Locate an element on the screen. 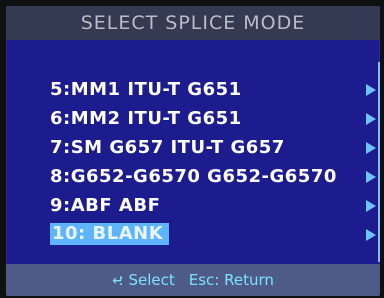 The image size is (384, 298). menu-item-label: 7:SM G657 ITU-T G657 is located at coordinates (167, 147).